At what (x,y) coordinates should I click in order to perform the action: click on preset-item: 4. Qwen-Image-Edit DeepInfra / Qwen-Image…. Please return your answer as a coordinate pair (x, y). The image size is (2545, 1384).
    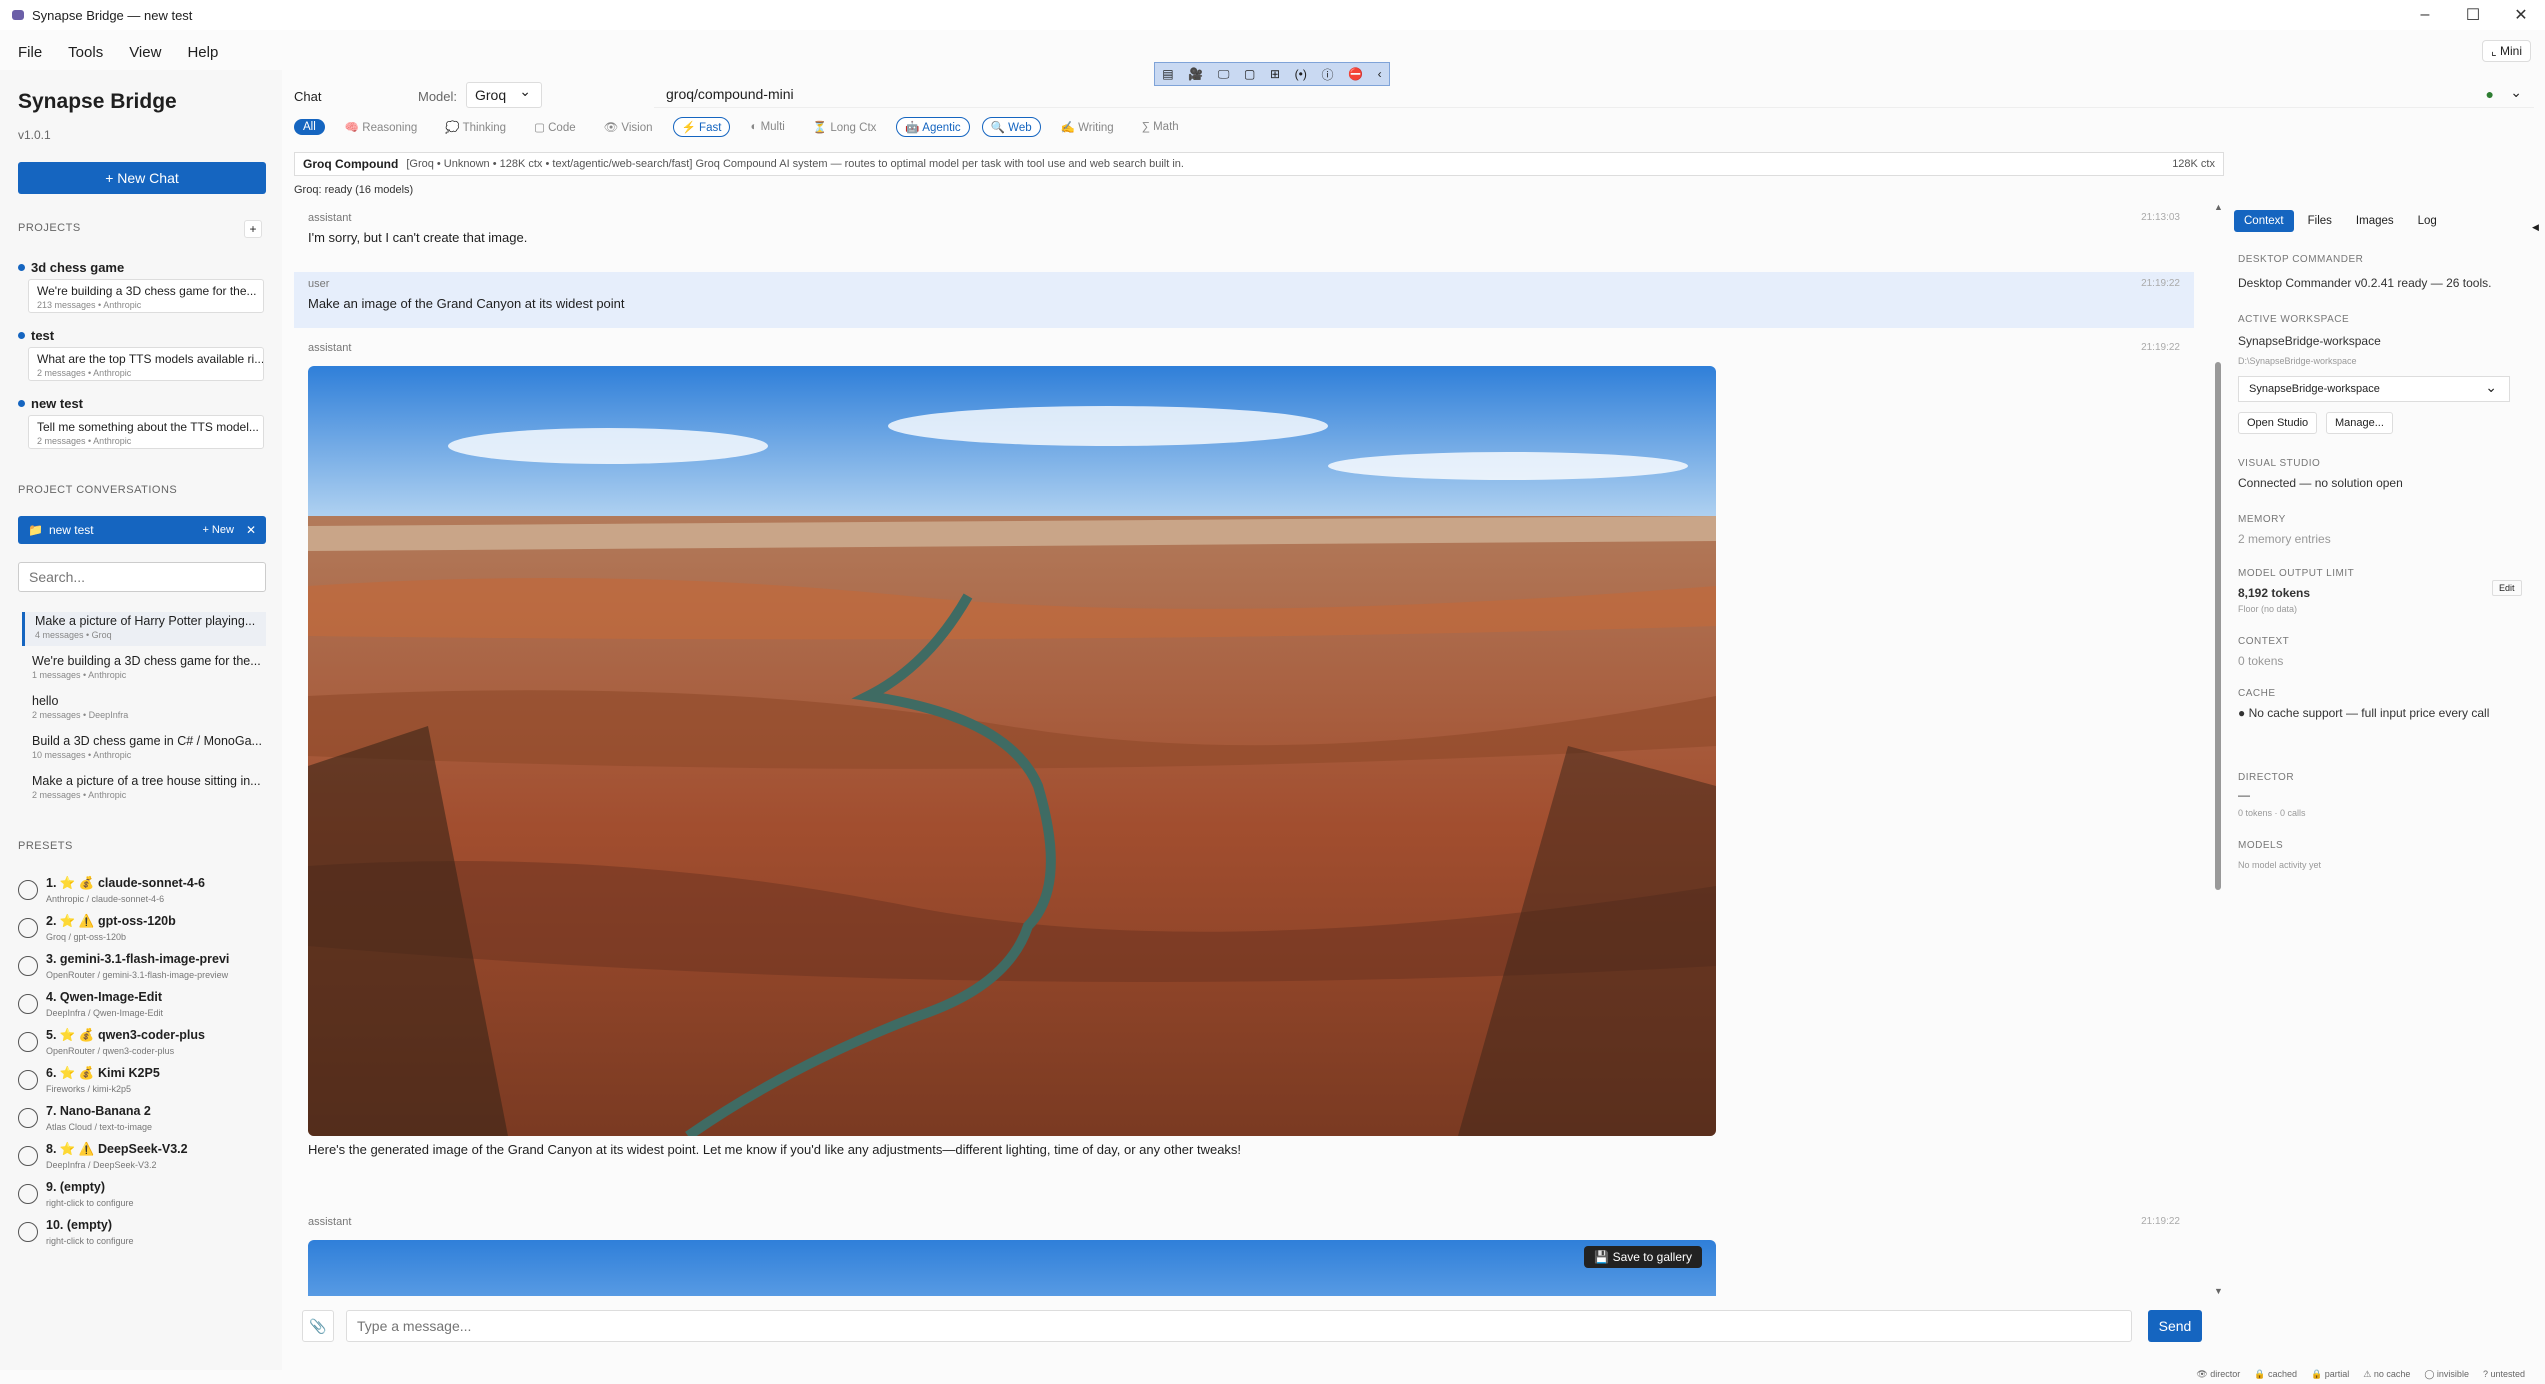
    Looking at the image, I should click on (143, 1005).